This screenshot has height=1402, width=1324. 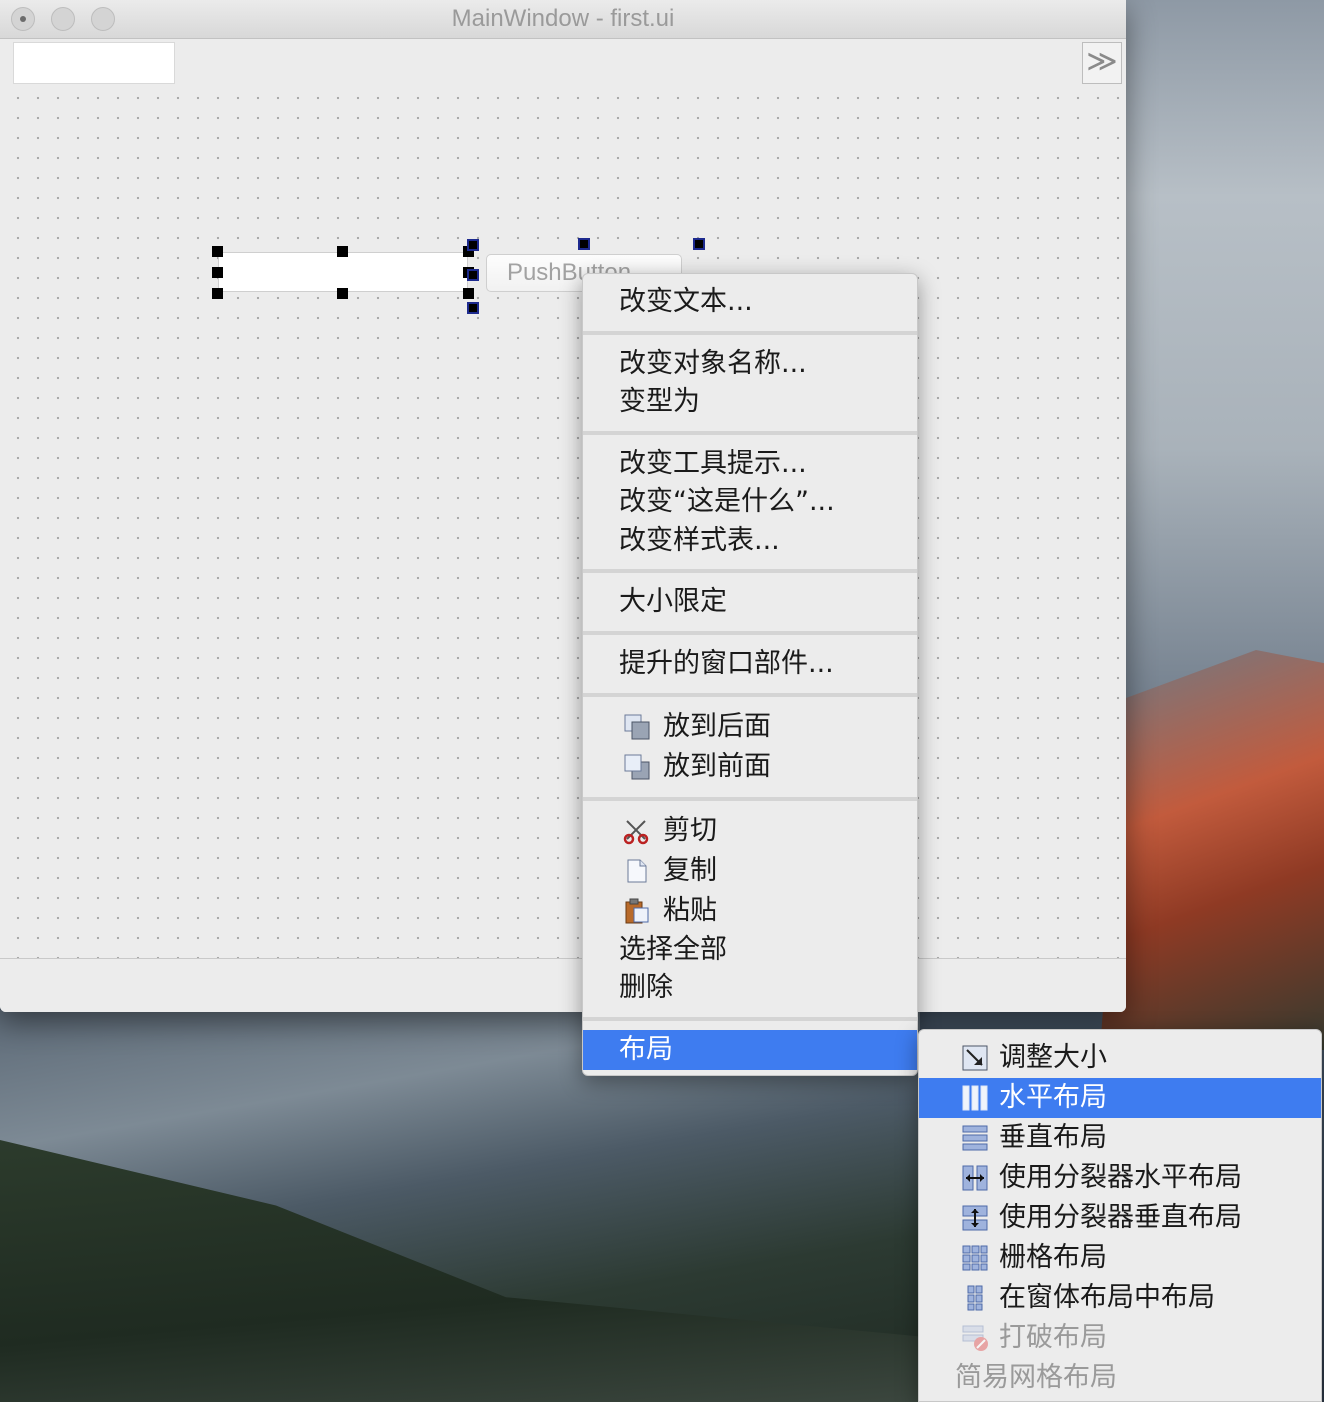 I want to click on menu-item-delete: 删除, so click(x=750, y=988).